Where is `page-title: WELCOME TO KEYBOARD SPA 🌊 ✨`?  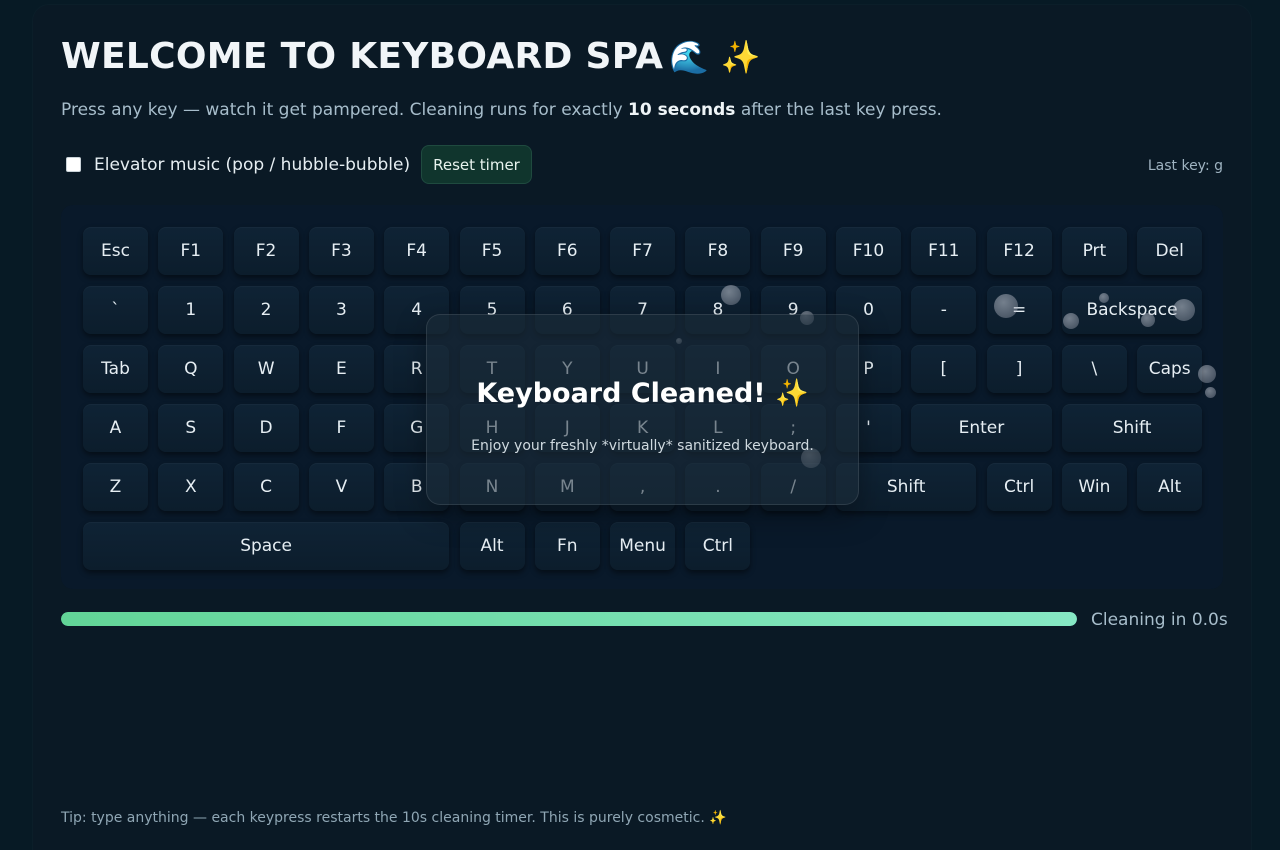
page-title: WELCOME TO KEYBOARD SPA 🌊 ✨ is located at coordinates (411, 56).